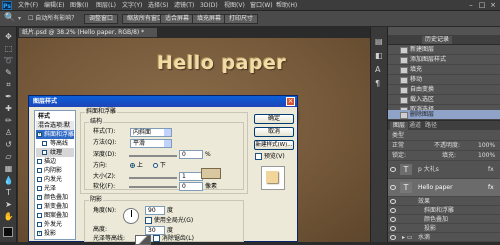 Image resolution: width=500 pixels, height=245 pixels. What do you see at coordinates (444, 228) in the screenshot?
I see `layer-effect-row: 投影` at bounding box center [444, 228].